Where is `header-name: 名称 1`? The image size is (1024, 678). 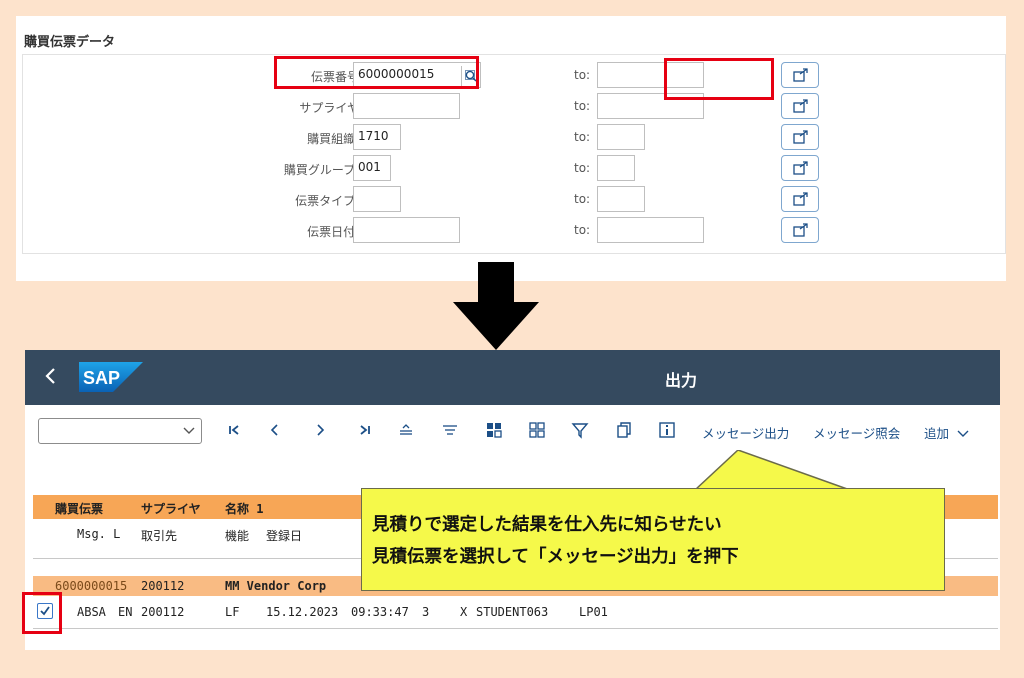 header-name: 名称 1 is located at coordinates (244, 509).